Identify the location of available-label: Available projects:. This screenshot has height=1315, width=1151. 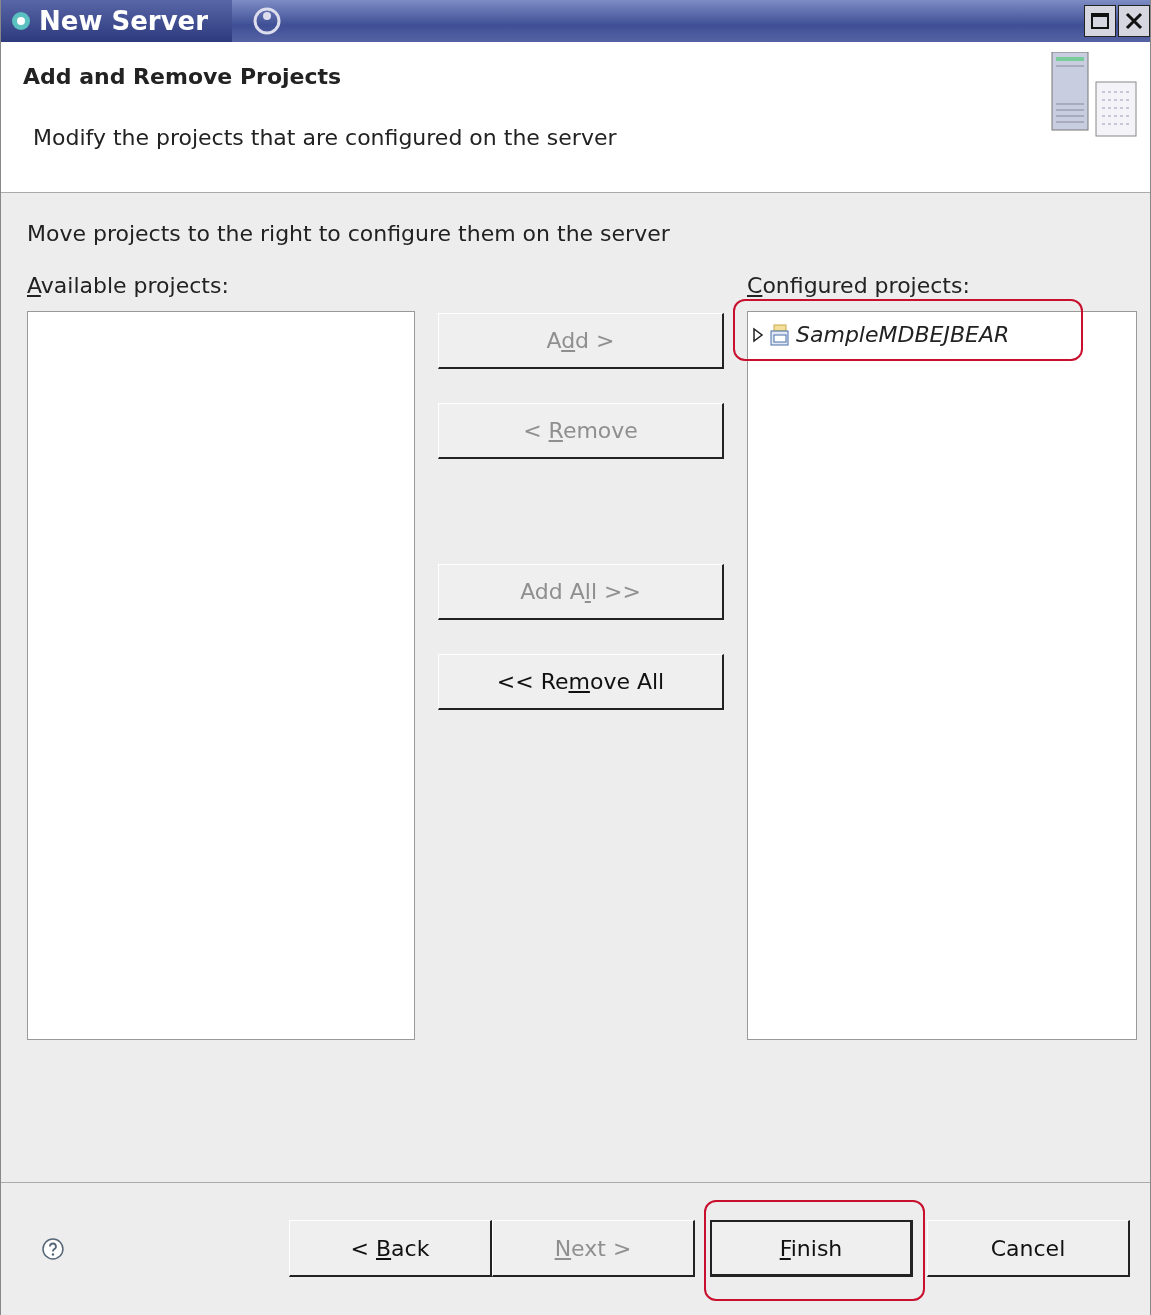
(128, 286).